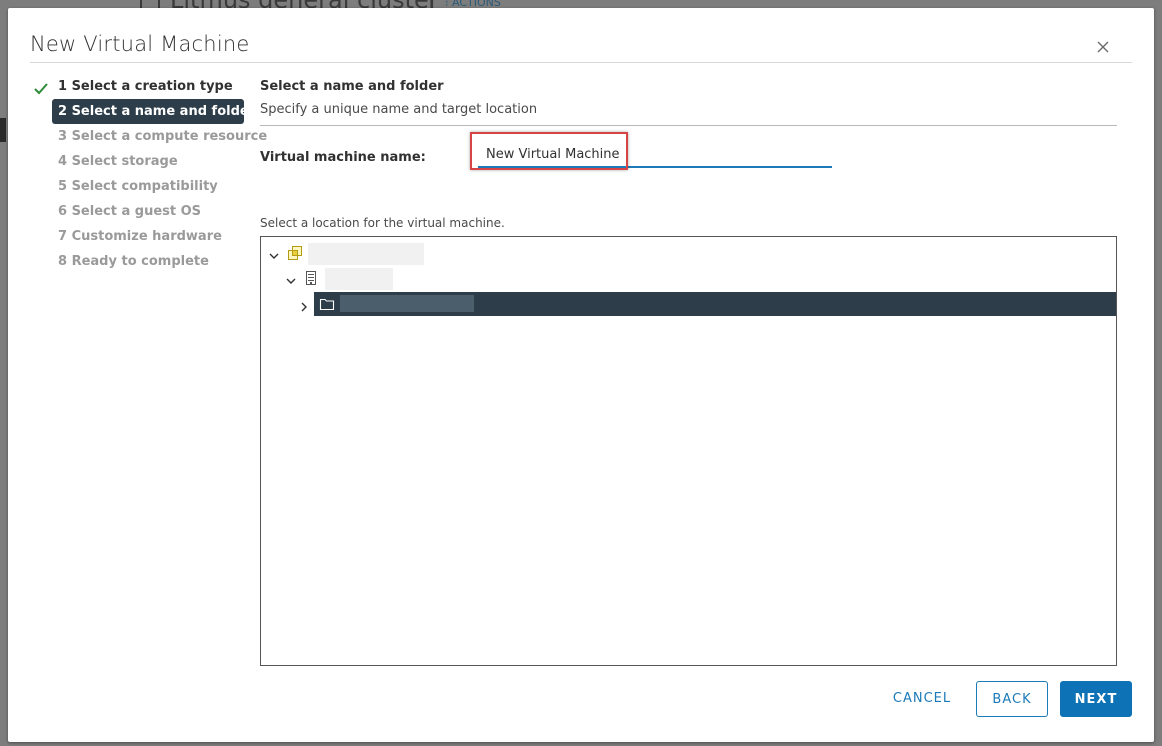  I want to click on step-label: 2 Select a name and folder, so click(157, 111).